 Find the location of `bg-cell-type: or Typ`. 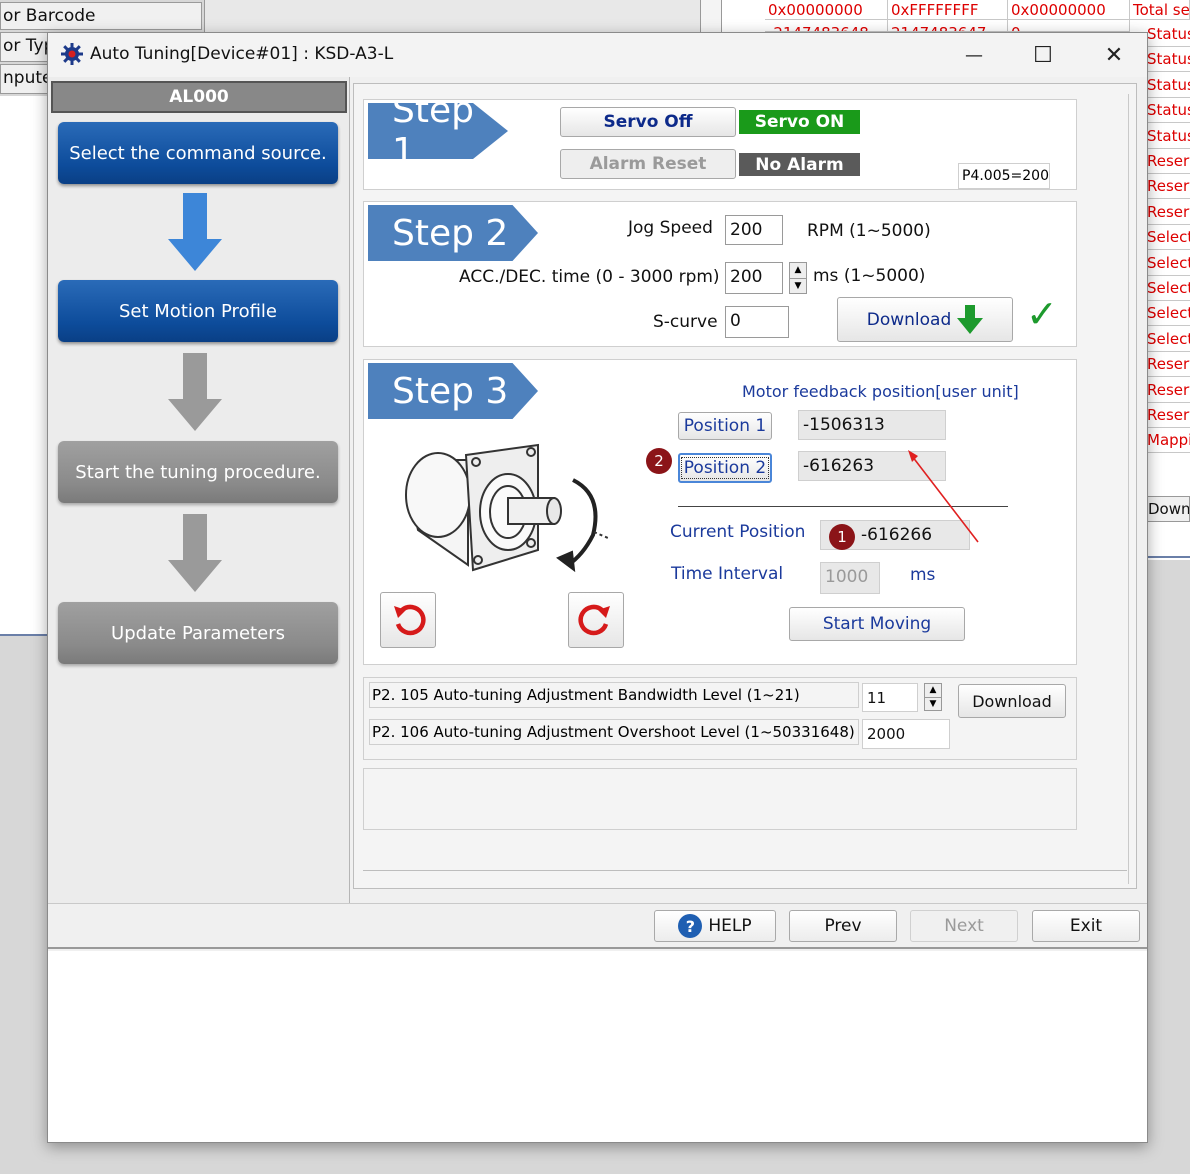

bg-cell-type: or Typ is located at coordinates (24, 47).